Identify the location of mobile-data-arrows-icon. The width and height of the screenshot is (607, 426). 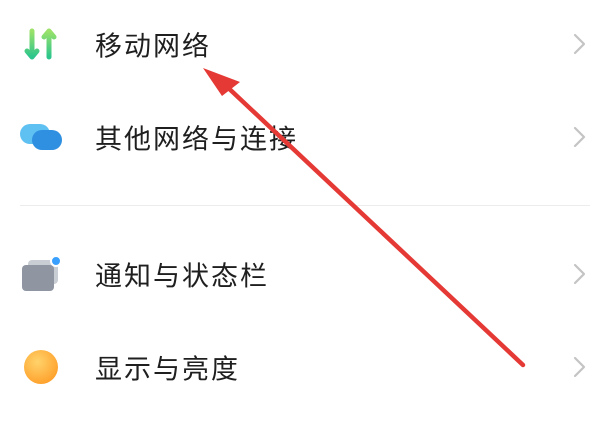
(40, 44).